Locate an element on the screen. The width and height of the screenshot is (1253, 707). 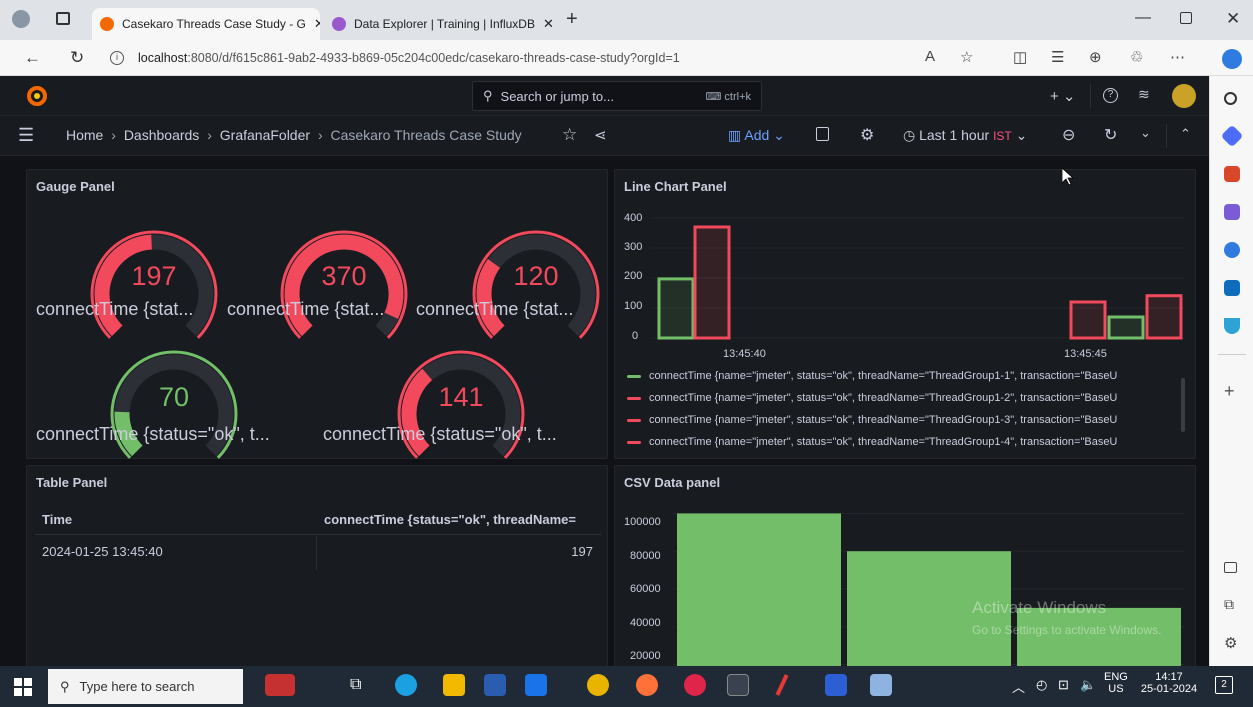
search-bar: ⚲ Search or jump to... ⌨ ctrl+k is located at coordinates (617, 96).